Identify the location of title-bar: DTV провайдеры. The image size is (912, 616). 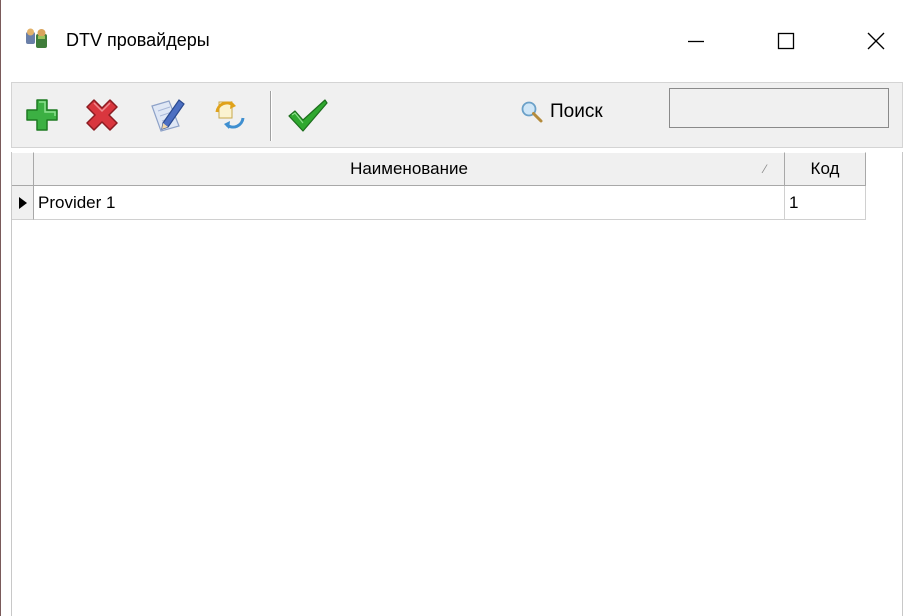
(456, 41).